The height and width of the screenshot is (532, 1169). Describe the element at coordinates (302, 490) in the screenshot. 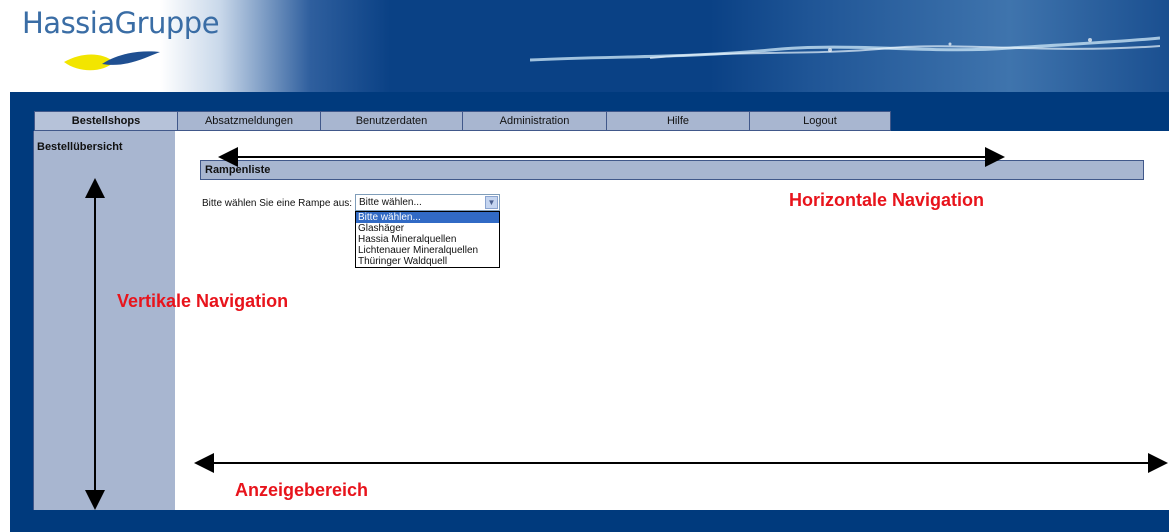

I see `annotation-display-area: Anzeigebereich` at that location.